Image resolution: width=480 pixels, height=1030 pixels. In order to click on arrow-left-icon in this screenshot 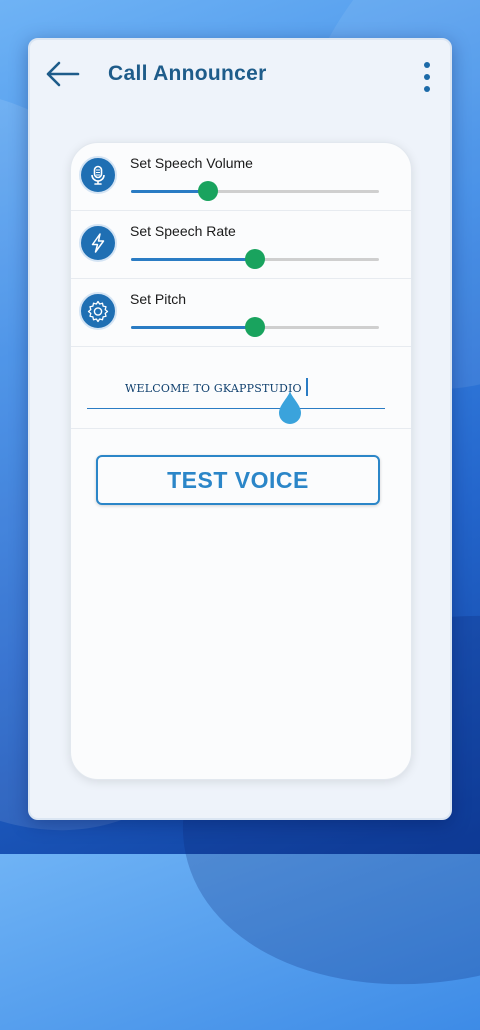, I will do `click(63, 74)`.